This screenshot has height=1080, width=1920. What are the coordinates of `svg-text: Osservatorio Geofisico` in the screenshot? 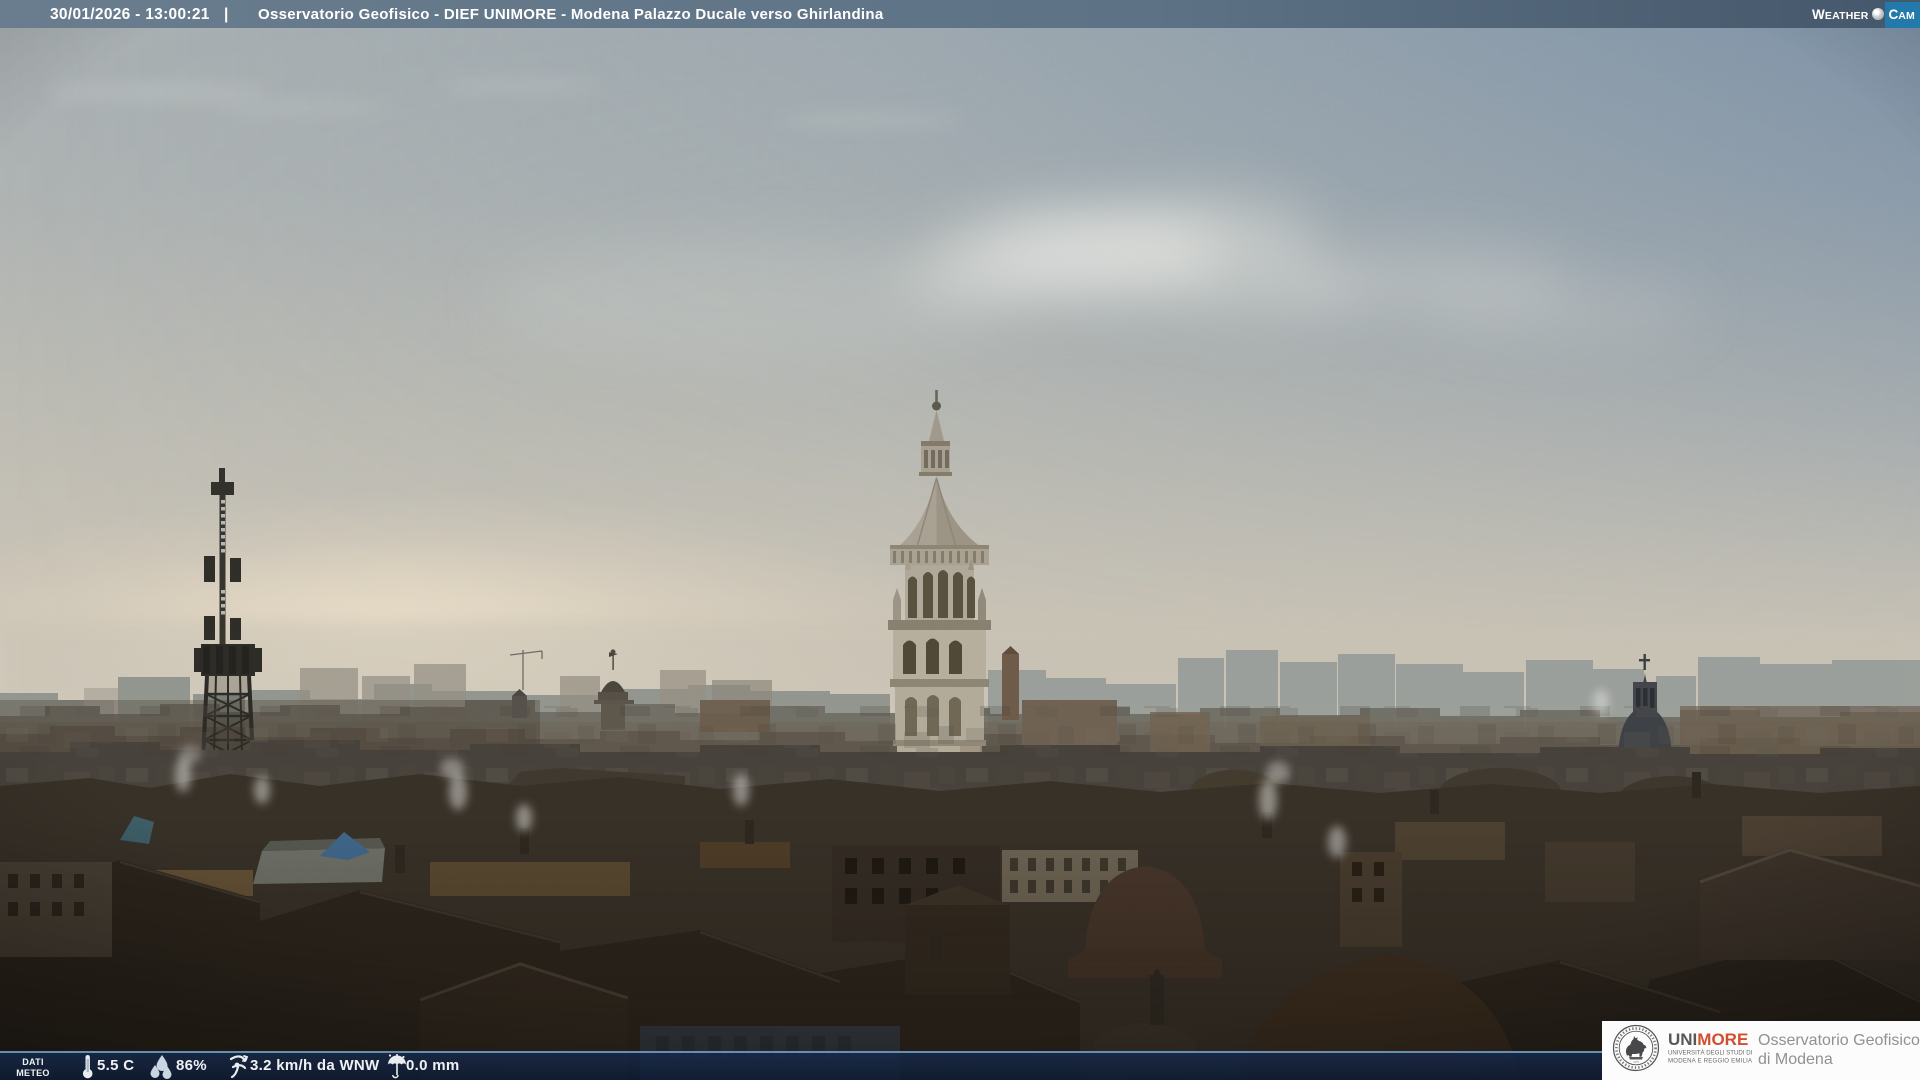 It's located at (1839, 1040).